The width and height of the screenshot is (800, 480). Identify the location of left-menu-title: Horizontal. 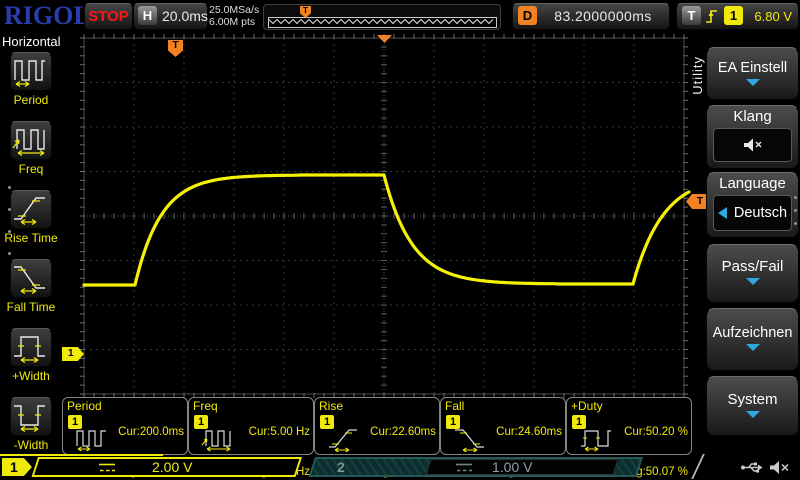
(31, 41).